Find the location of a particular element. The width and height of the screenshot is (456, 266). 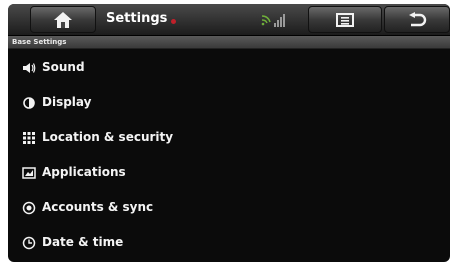

home-button is located at coordinates (63, 19).